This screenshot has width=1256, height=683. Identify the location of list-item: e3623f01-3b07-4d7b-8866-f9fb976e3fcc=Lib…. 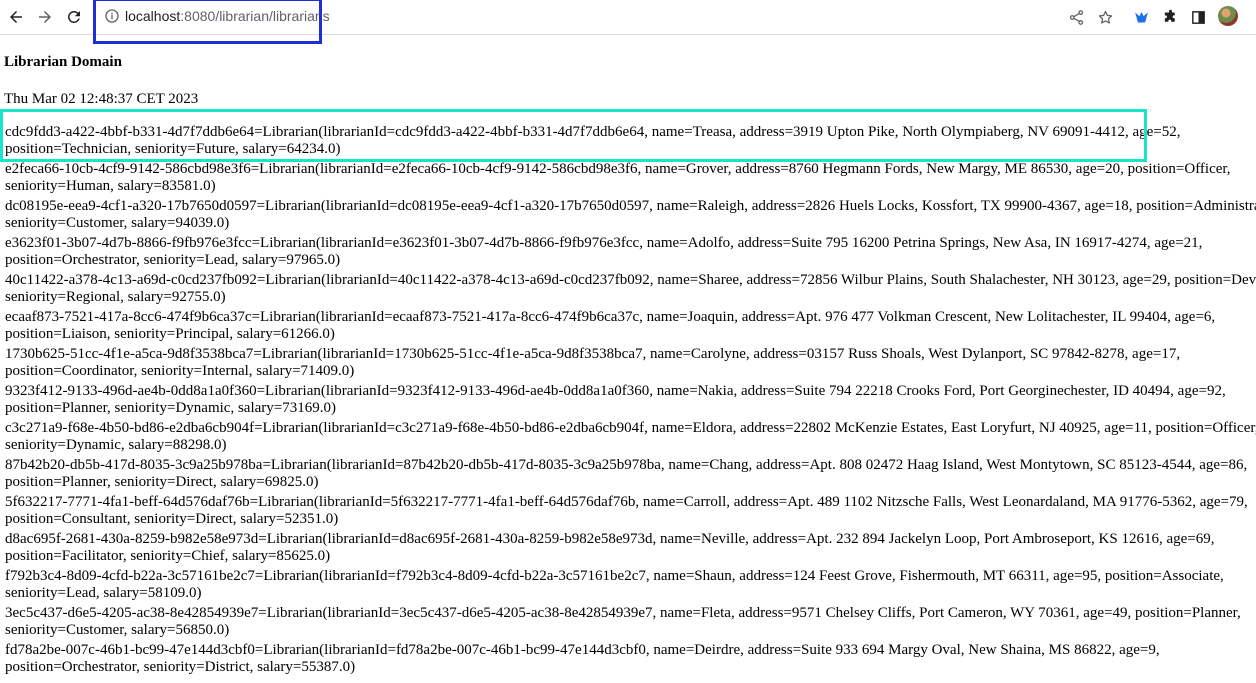
(630, 253).